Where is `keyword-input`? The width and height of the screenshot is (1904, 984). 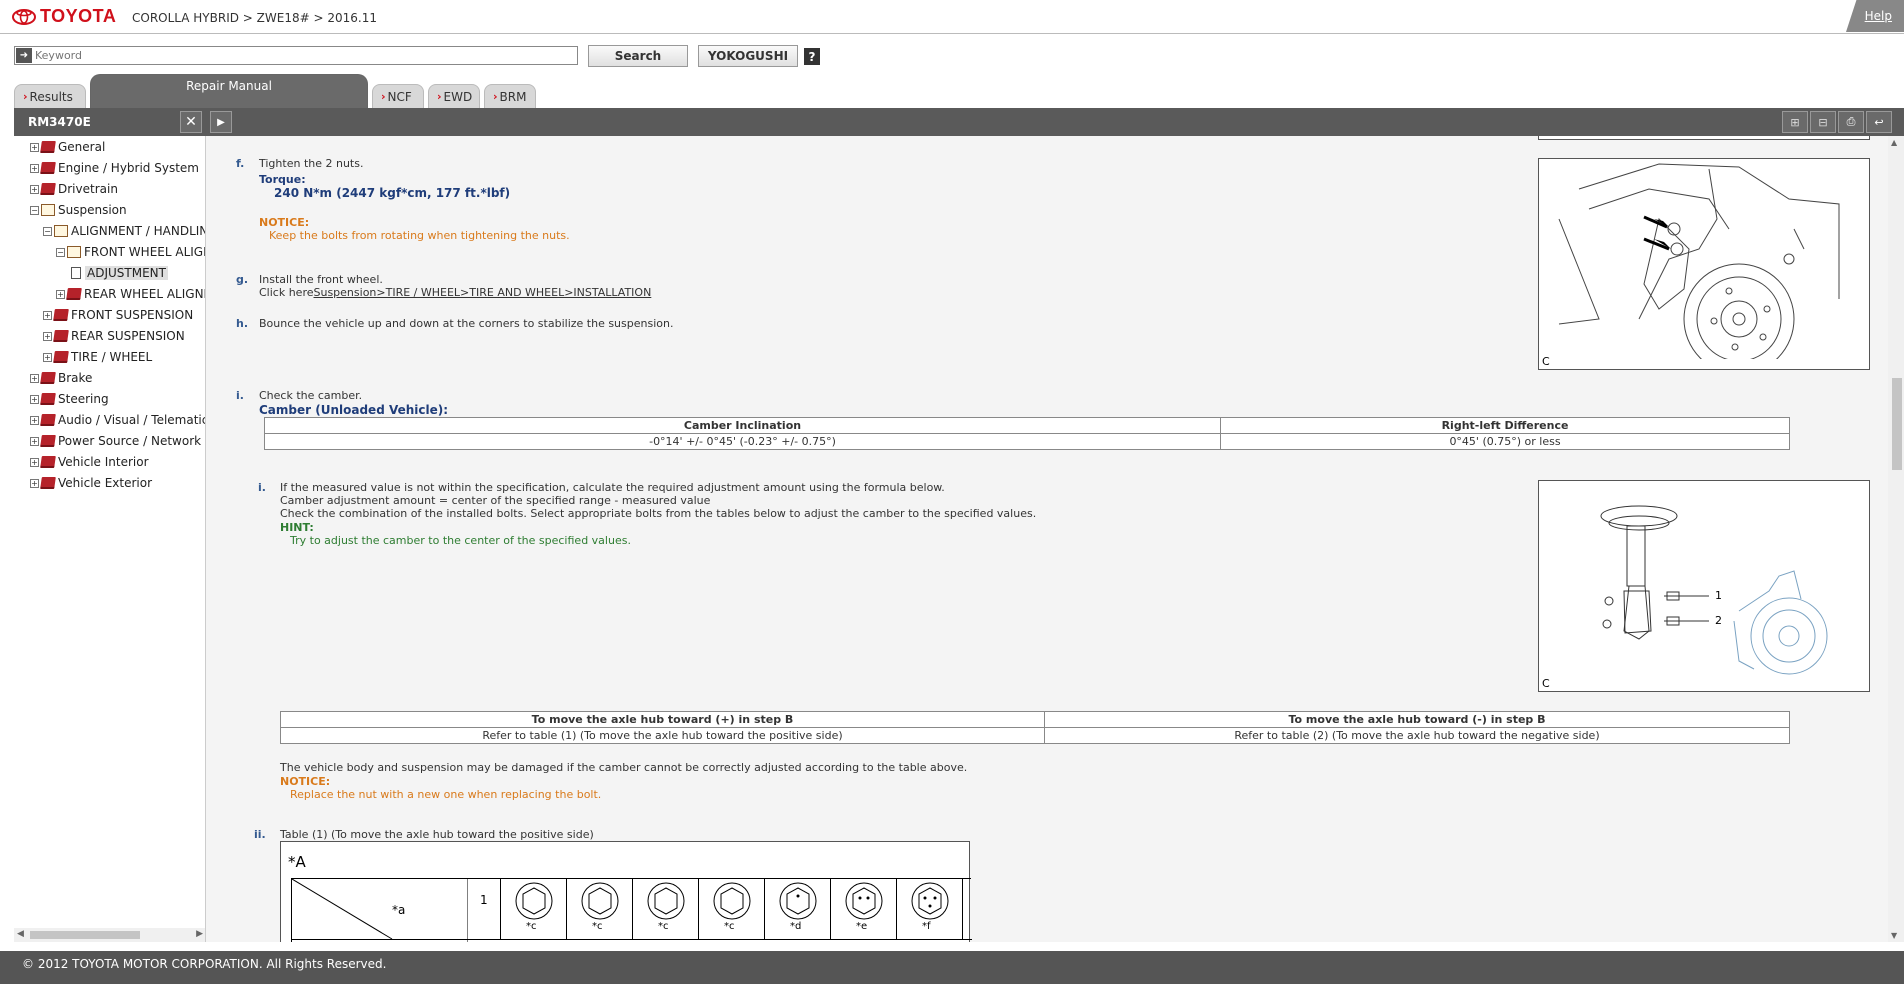
keyword-input is located at coordinates (300, 55).